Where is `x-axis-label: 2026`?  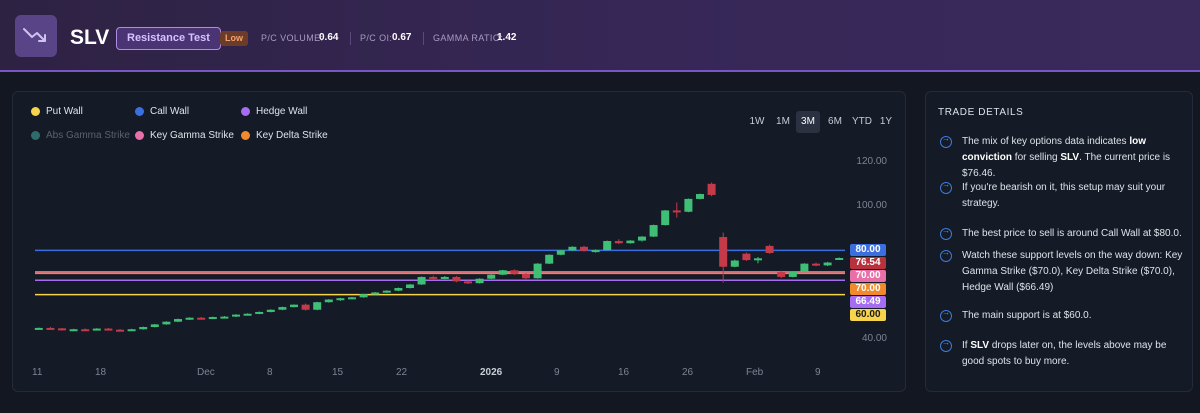 x-axis-label: 2026 is located at coordinates (491, 372).